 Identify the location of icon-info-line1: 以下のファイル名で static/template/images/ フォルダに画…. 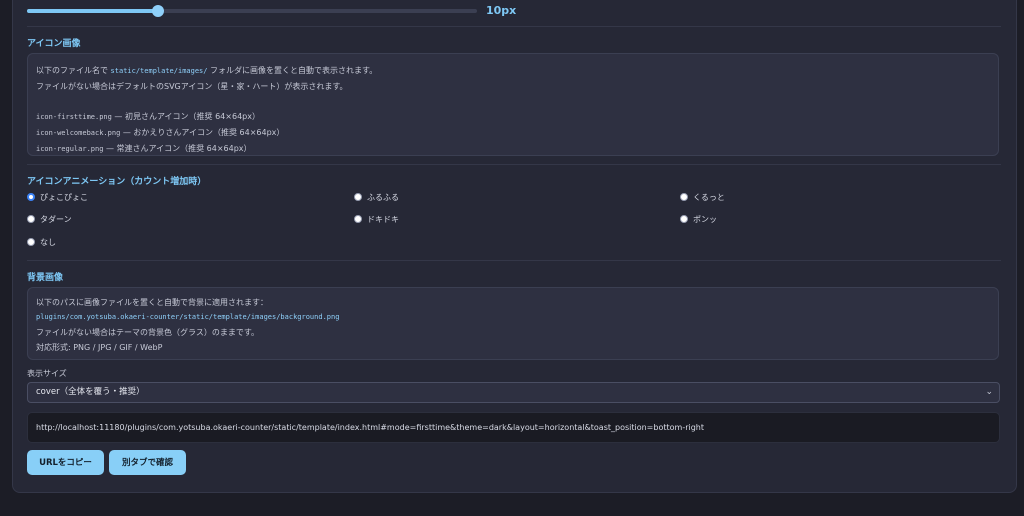
(207, 70).